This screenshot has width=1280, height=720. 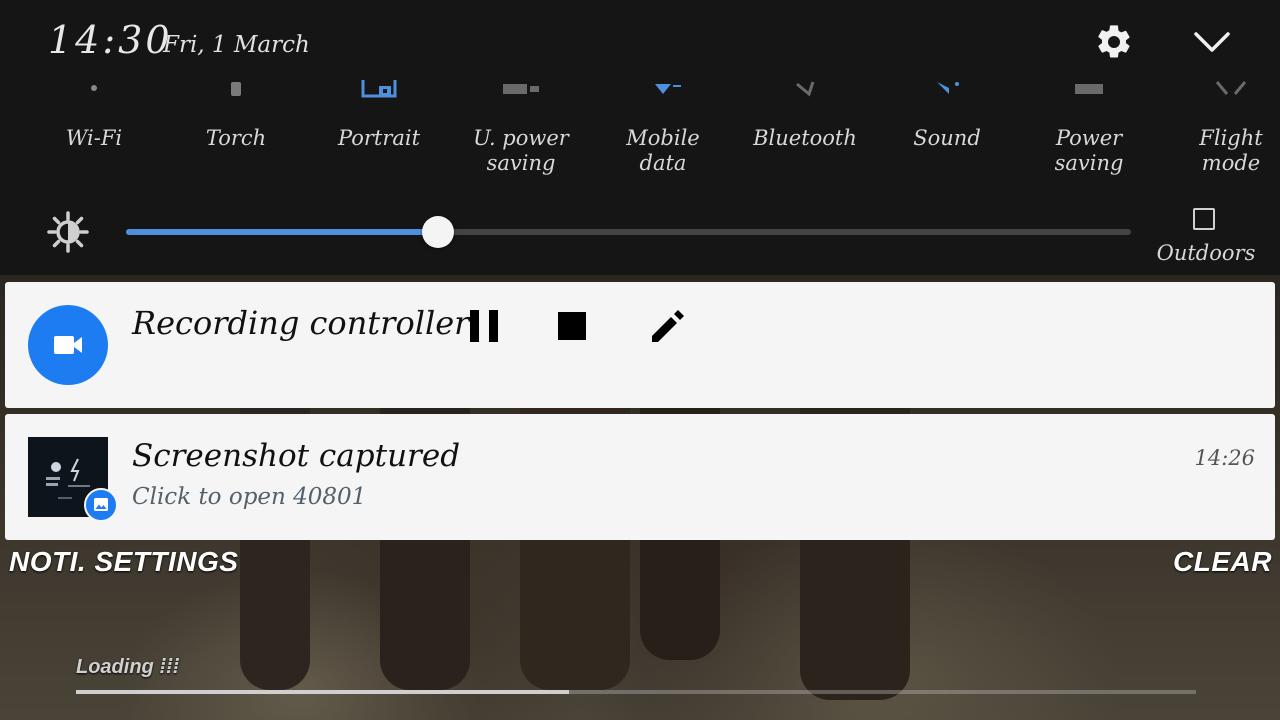 I want to click on noti-settings-button: NOTI. SETTINGS, so click(x=123, y=562).